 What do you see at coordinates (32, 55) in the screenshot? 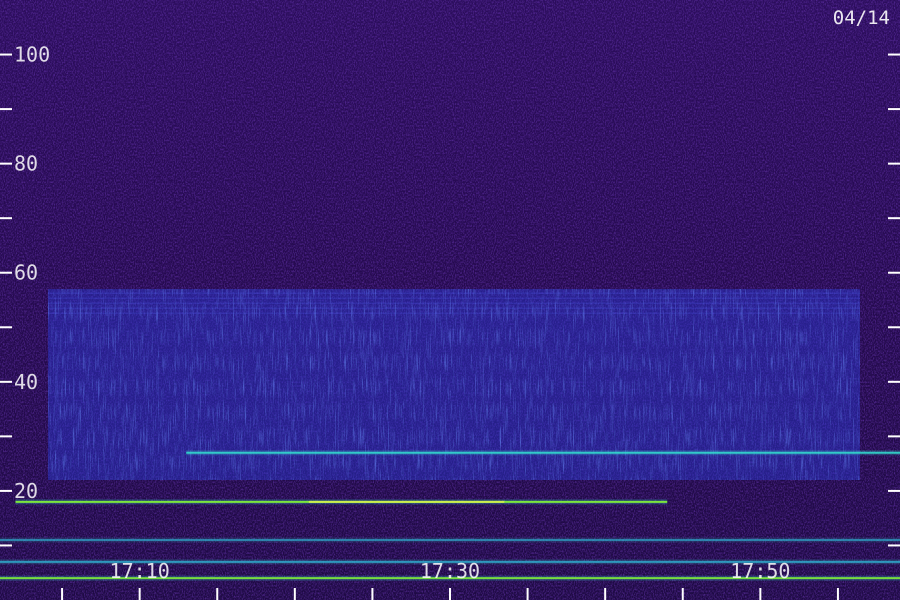
I see `y-tick-label-4: 100` at bounding box center [32, 55].